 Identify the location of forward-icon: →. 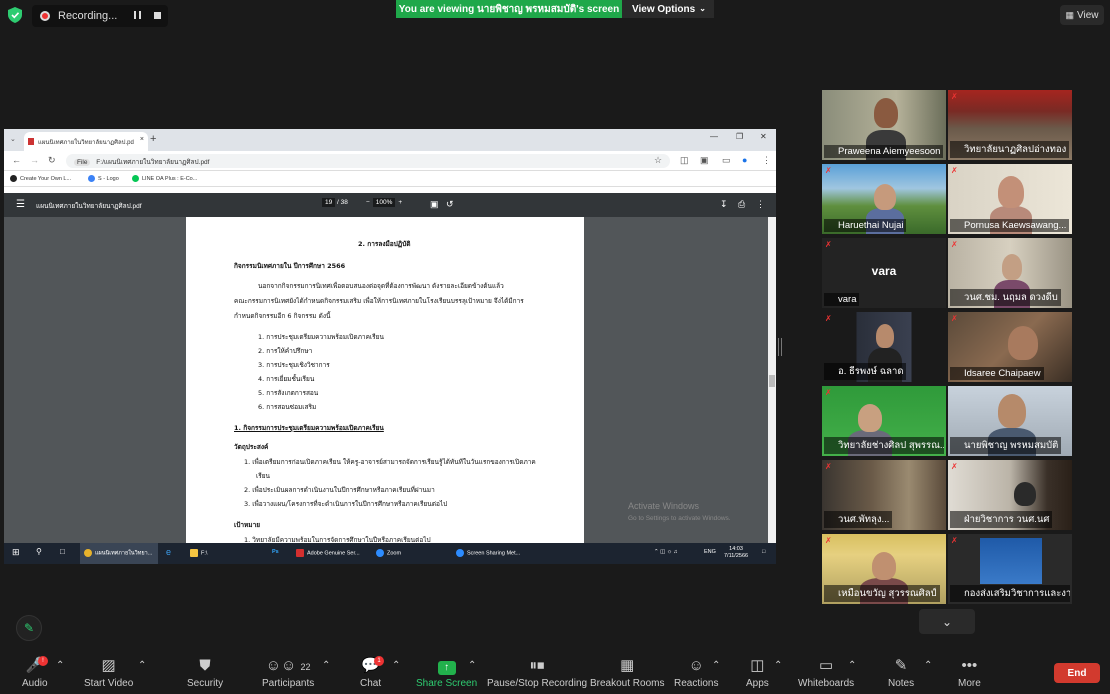
(34, 160).